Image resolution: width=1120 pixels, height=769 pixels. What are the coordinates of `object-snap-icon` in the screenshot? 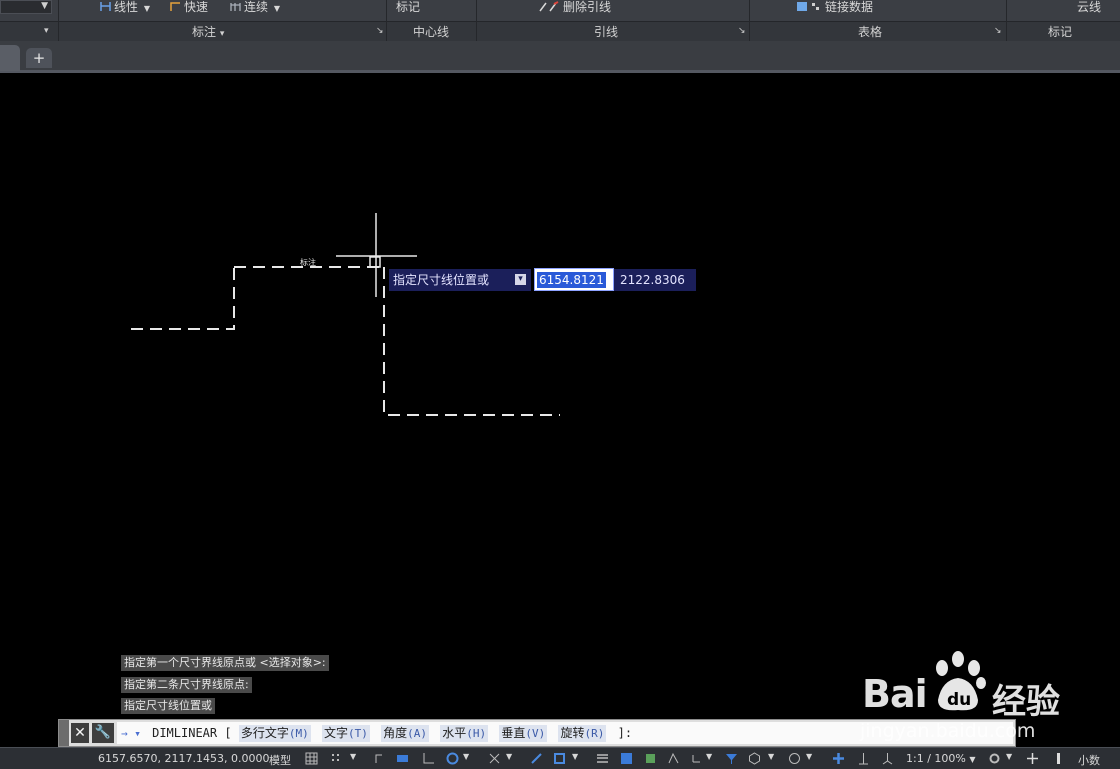 It's located at (559, 758).